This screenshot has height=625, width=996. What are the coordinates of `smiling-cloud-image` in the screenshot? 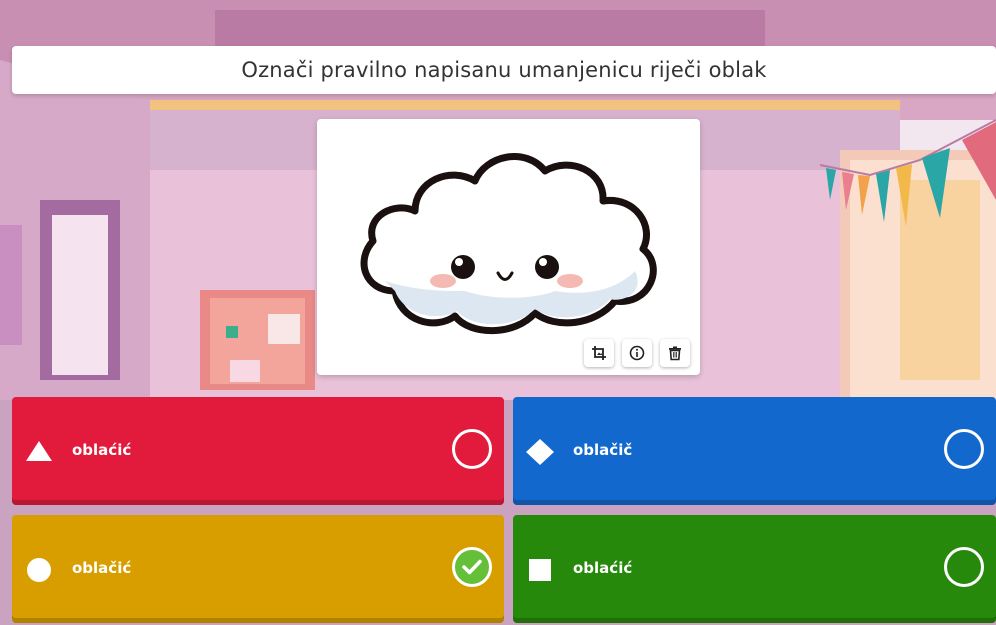 It's located at (510, 243).